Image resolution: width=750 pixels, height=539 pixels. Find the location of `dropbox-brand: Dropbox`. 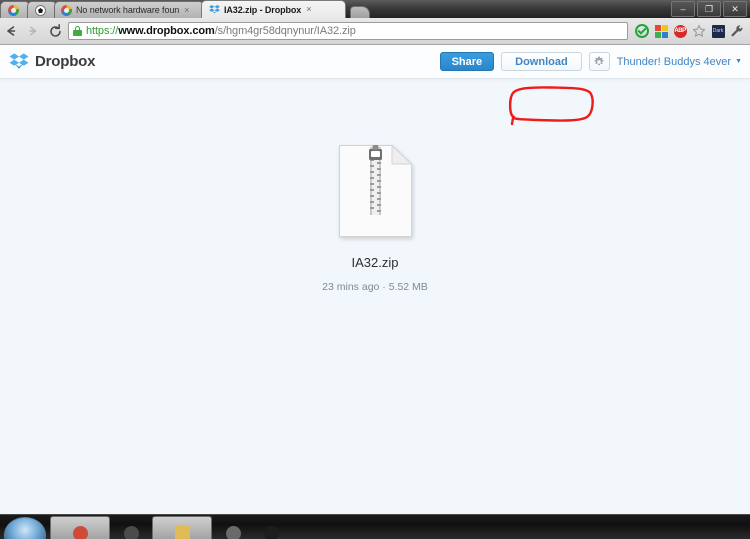

dropbox-brand: Dropbox is located at coordinates (47, 61).